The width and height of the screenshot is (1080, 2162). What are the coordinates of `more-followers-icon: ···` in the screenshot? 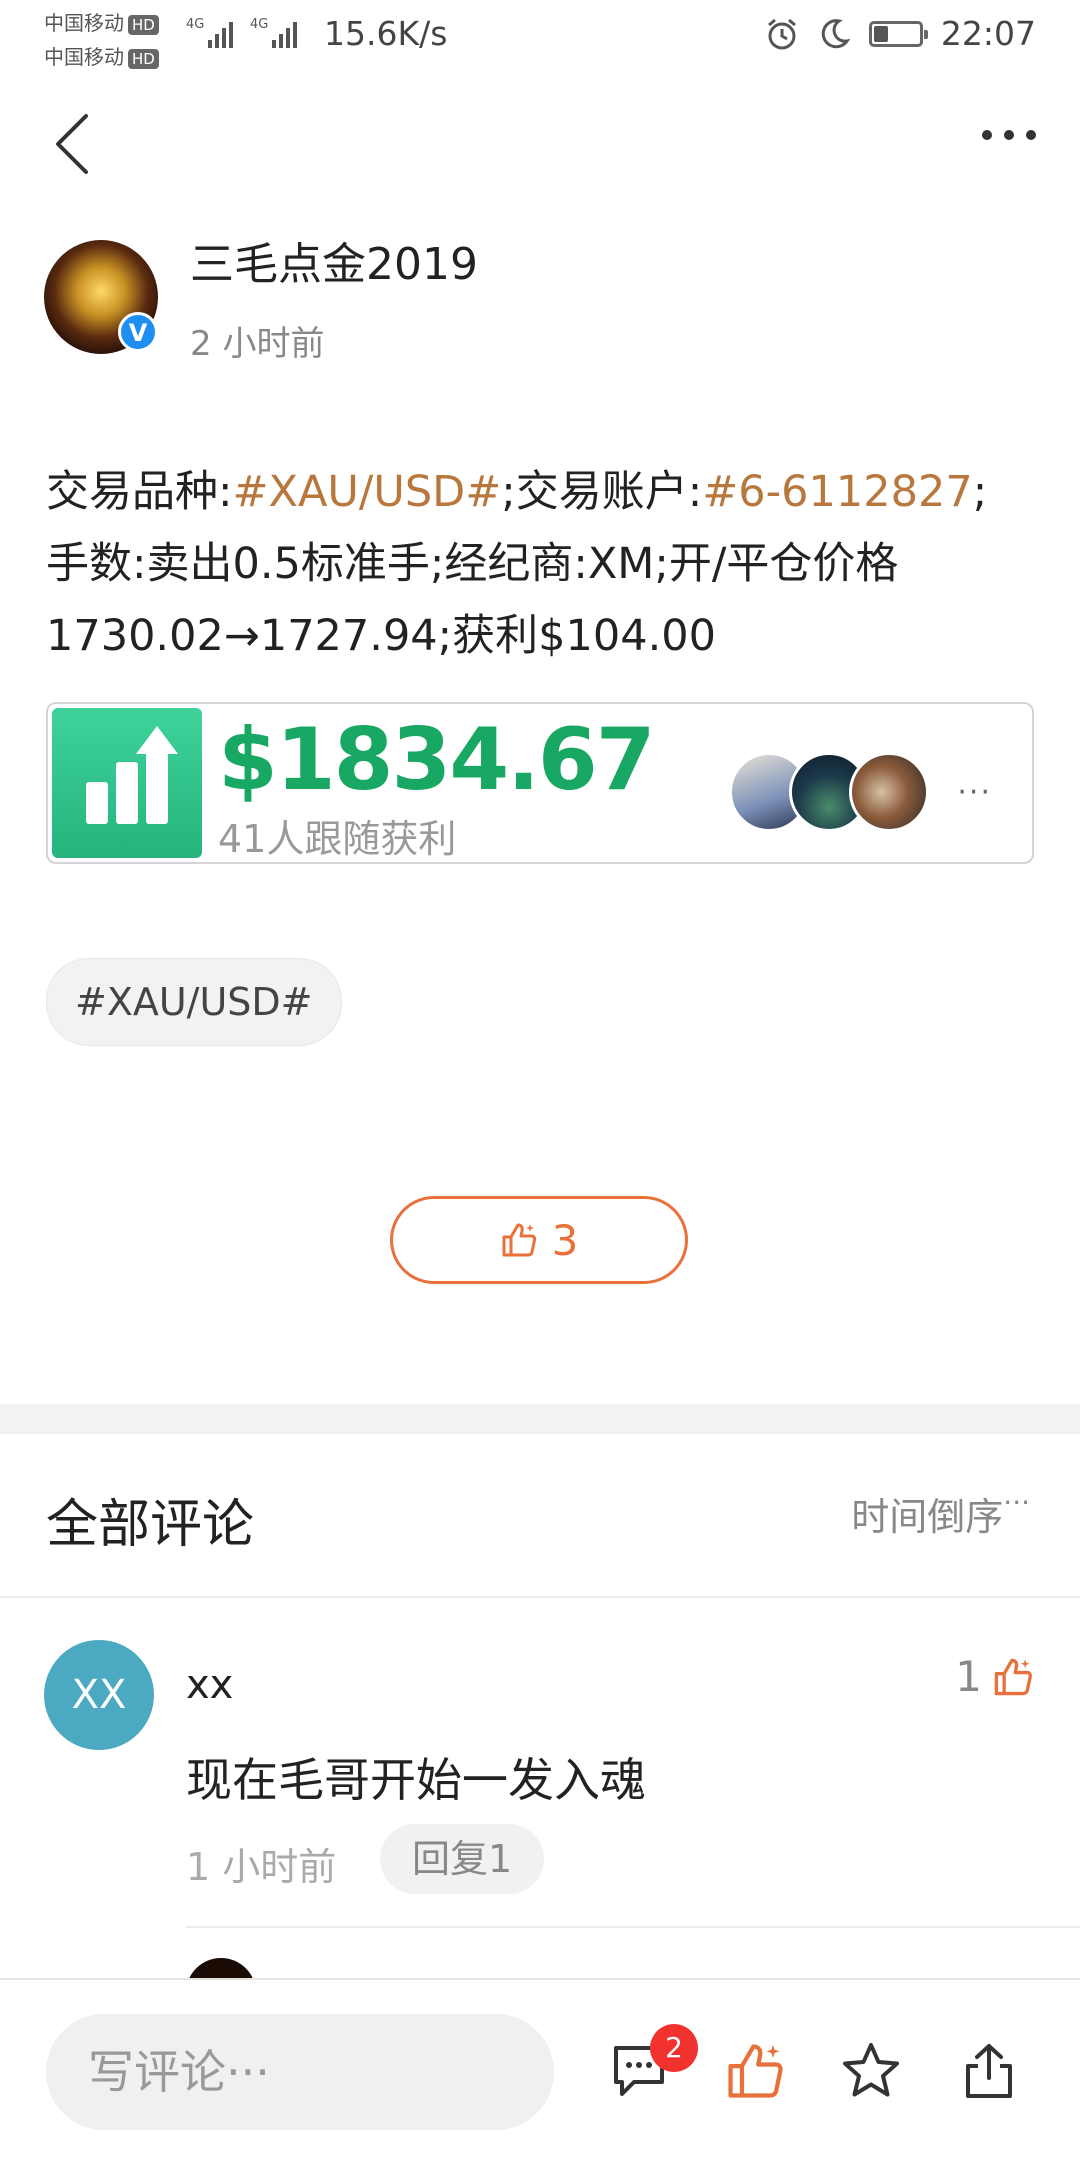 It's located at (974, 792).